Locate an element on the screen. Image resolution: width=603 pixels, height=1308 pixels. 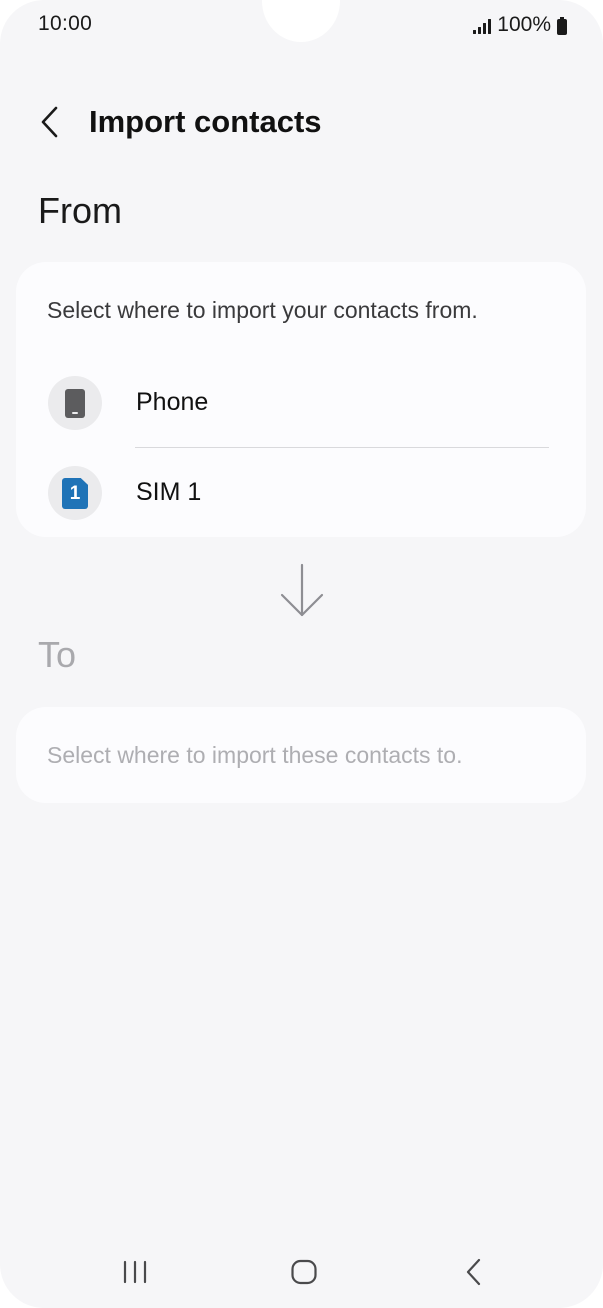
source-item-label: SIM 1 is located at coordinates (169, 492).